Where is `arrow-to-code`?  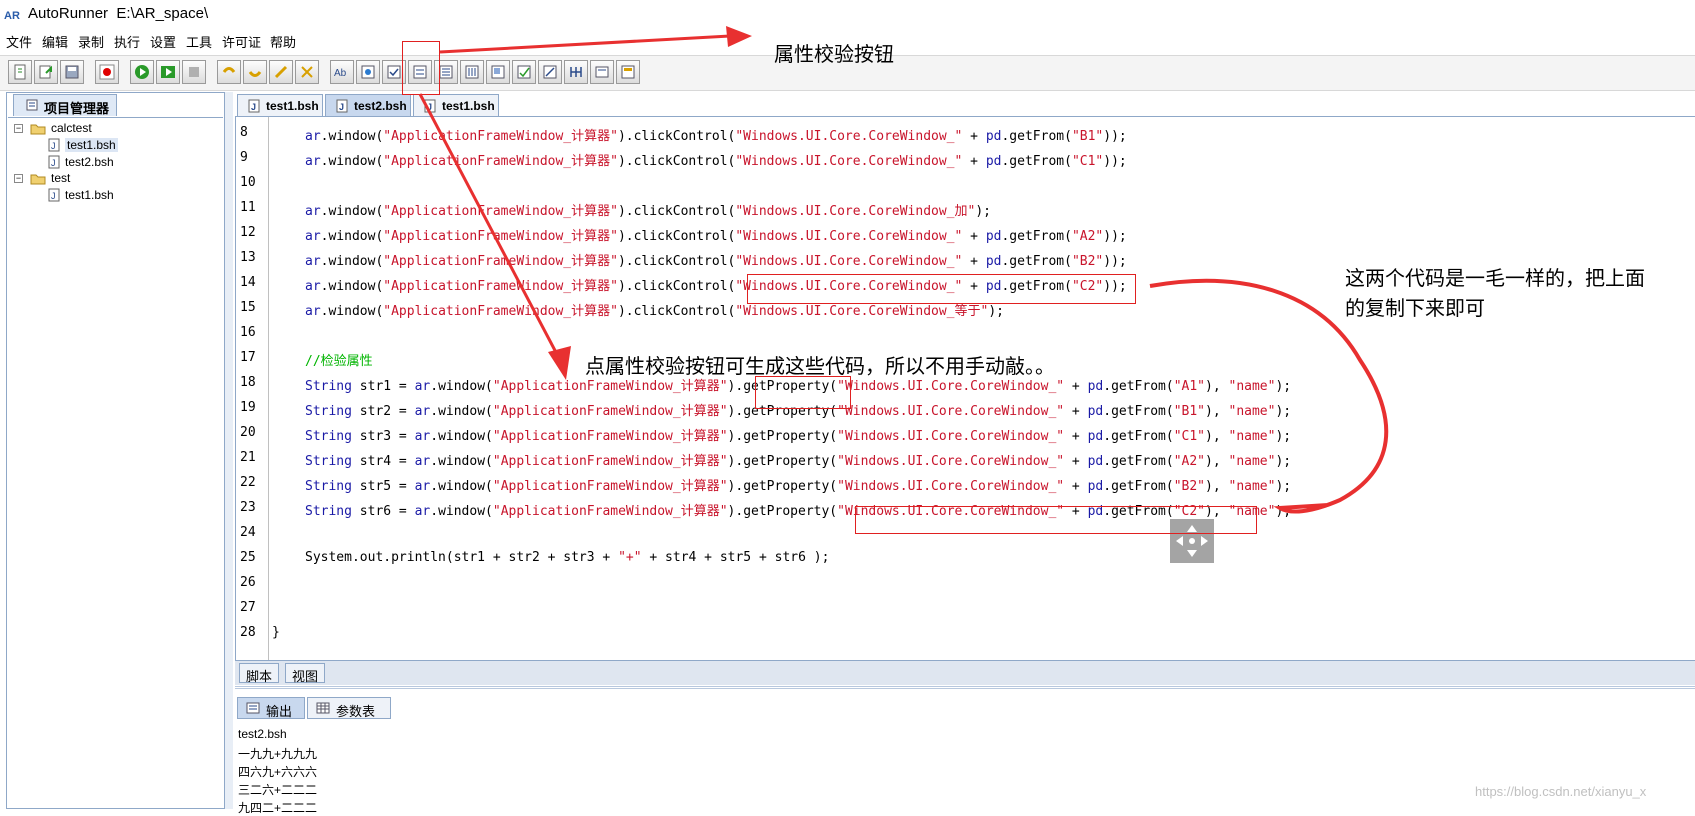 arrow-to-code is located at coordinates (490, 227).